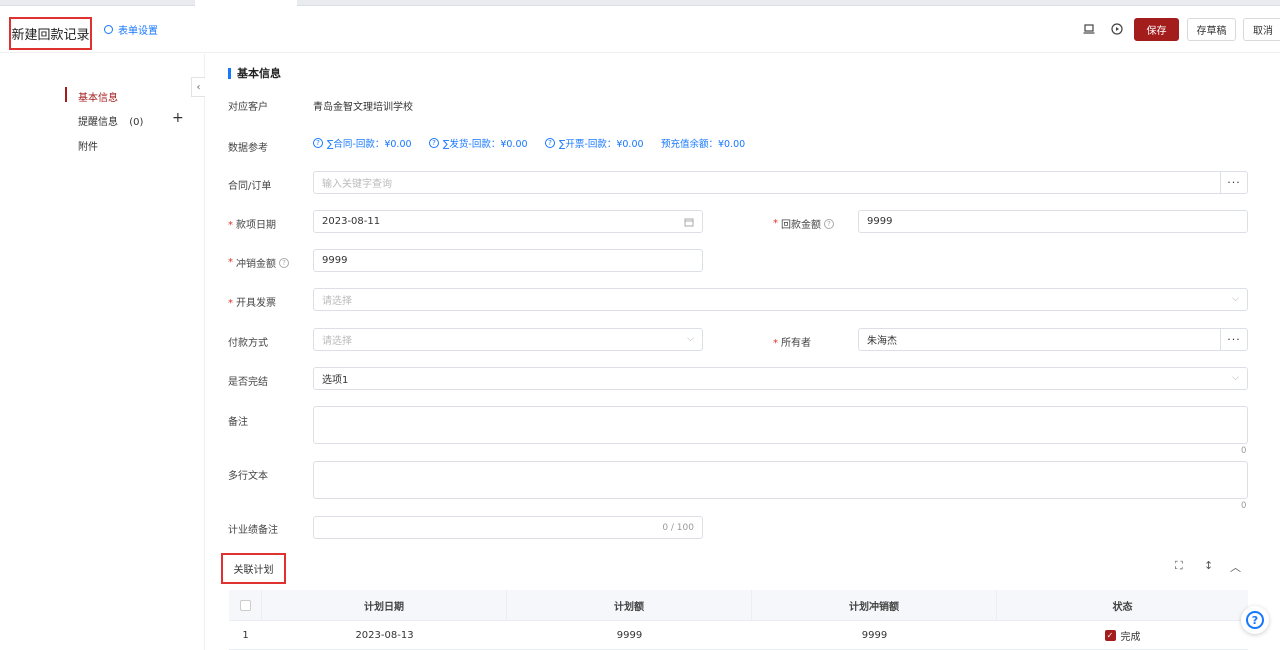  I want to click on page-title: 新建回款记录, so click(50, 33).